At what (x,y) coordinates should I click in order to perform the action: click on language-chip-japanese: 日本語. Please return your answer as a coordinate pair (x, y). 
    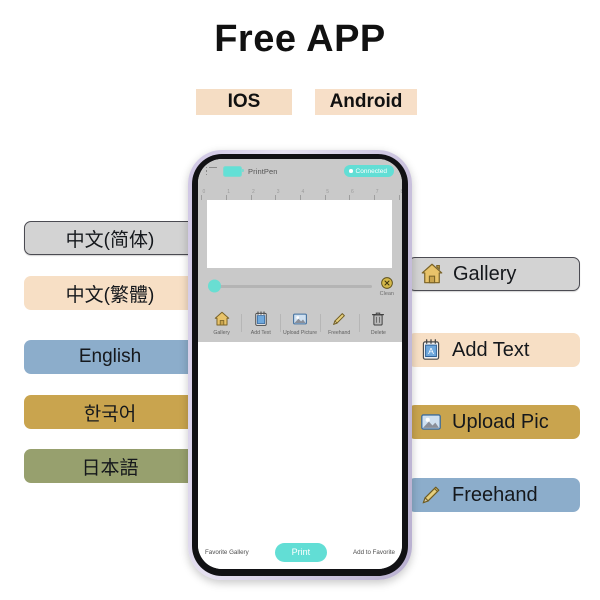
    Looking at the image, I should click on (110, 466).